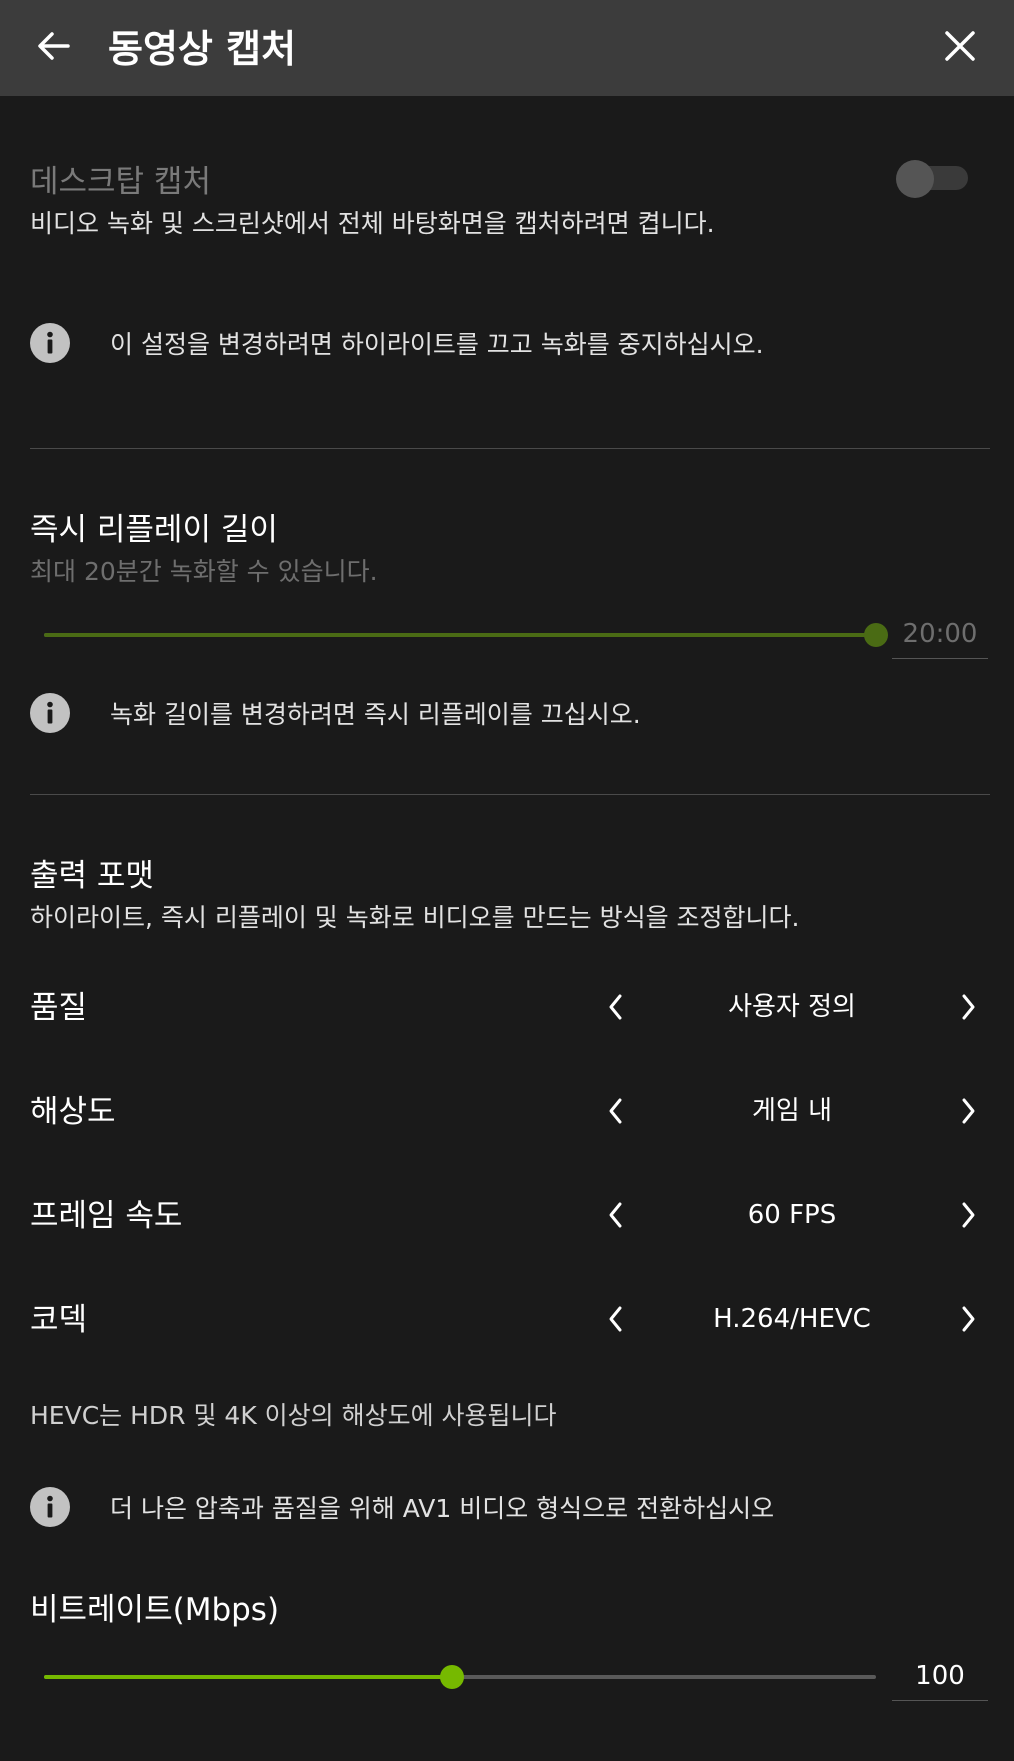 This screenshot has height=1761, width=1014. Describe the element at coordinates (73, 1112) in the screenshot. I see `resolution-label: 해상도` at that location.